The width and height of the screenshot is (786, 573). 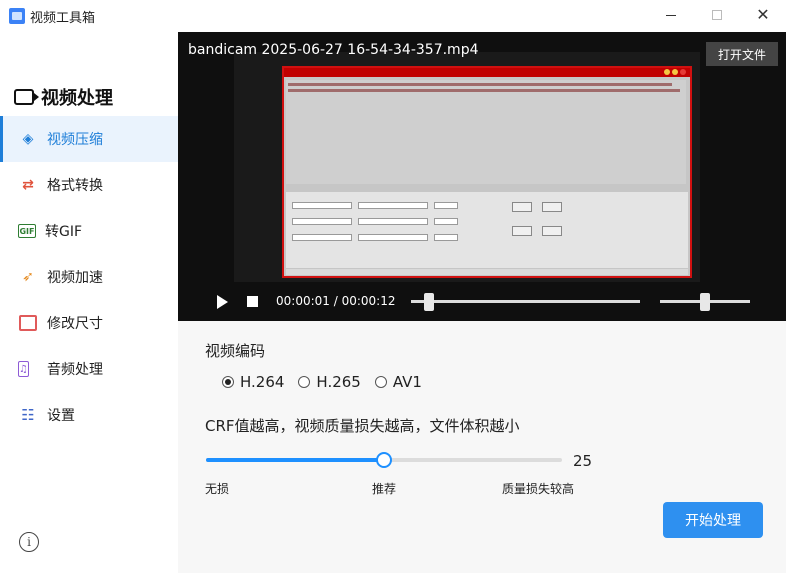 I want to click on maximize-button, so click(x=717, y=15).